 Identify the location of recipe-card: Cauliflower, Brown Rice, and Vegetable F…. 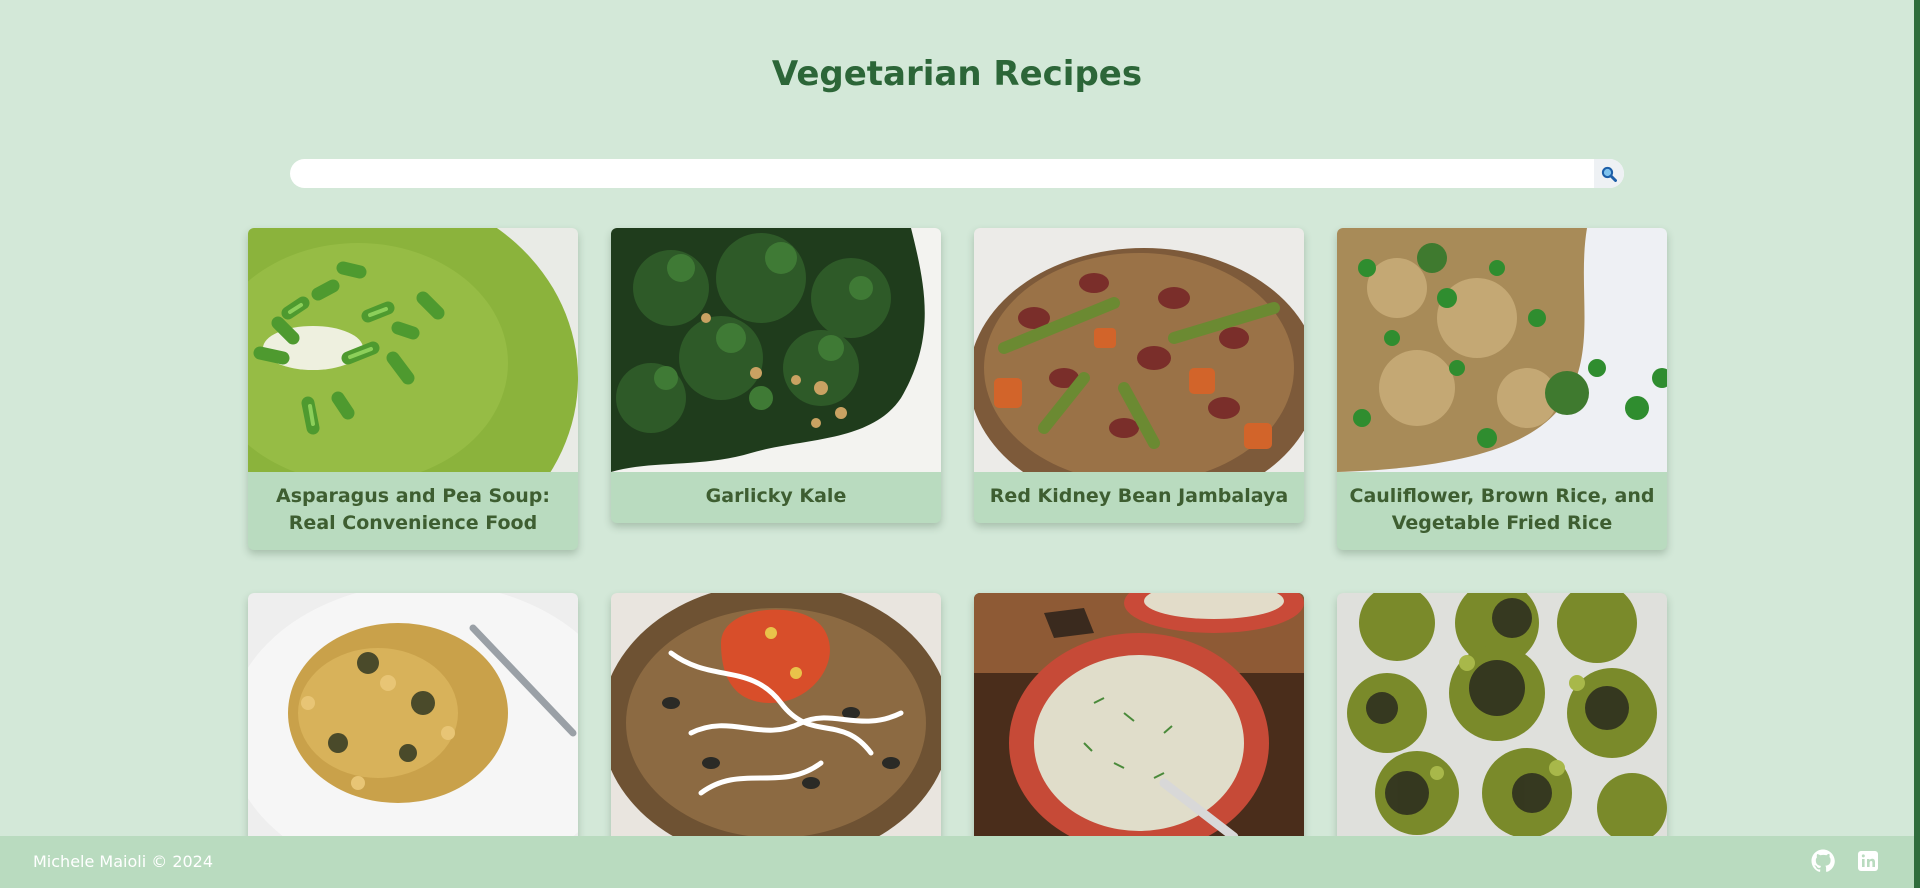
(1502, 389).